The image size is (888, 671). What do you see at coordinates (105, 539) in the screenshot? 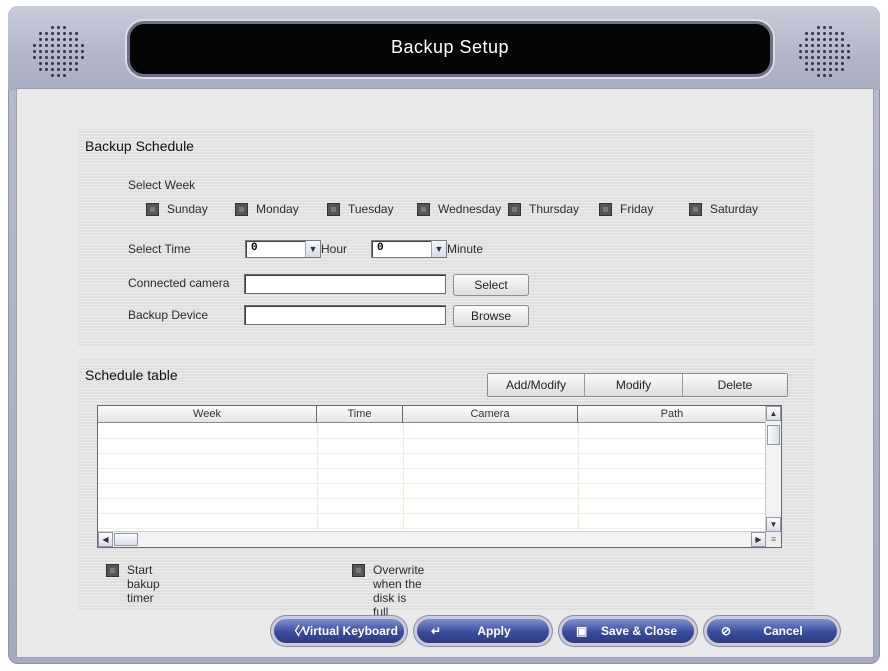
I see `chevron-left-icon: ◀` at bounding box center [105, 539].